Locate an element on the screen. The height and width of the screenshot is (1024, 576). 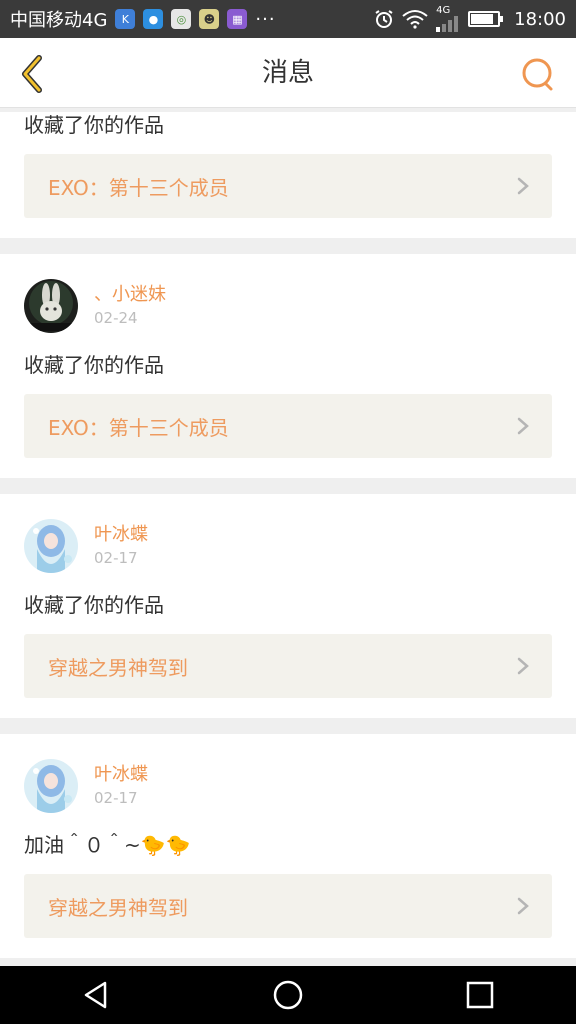
clock-label: 18:00 is located at coordinates (540, 19).